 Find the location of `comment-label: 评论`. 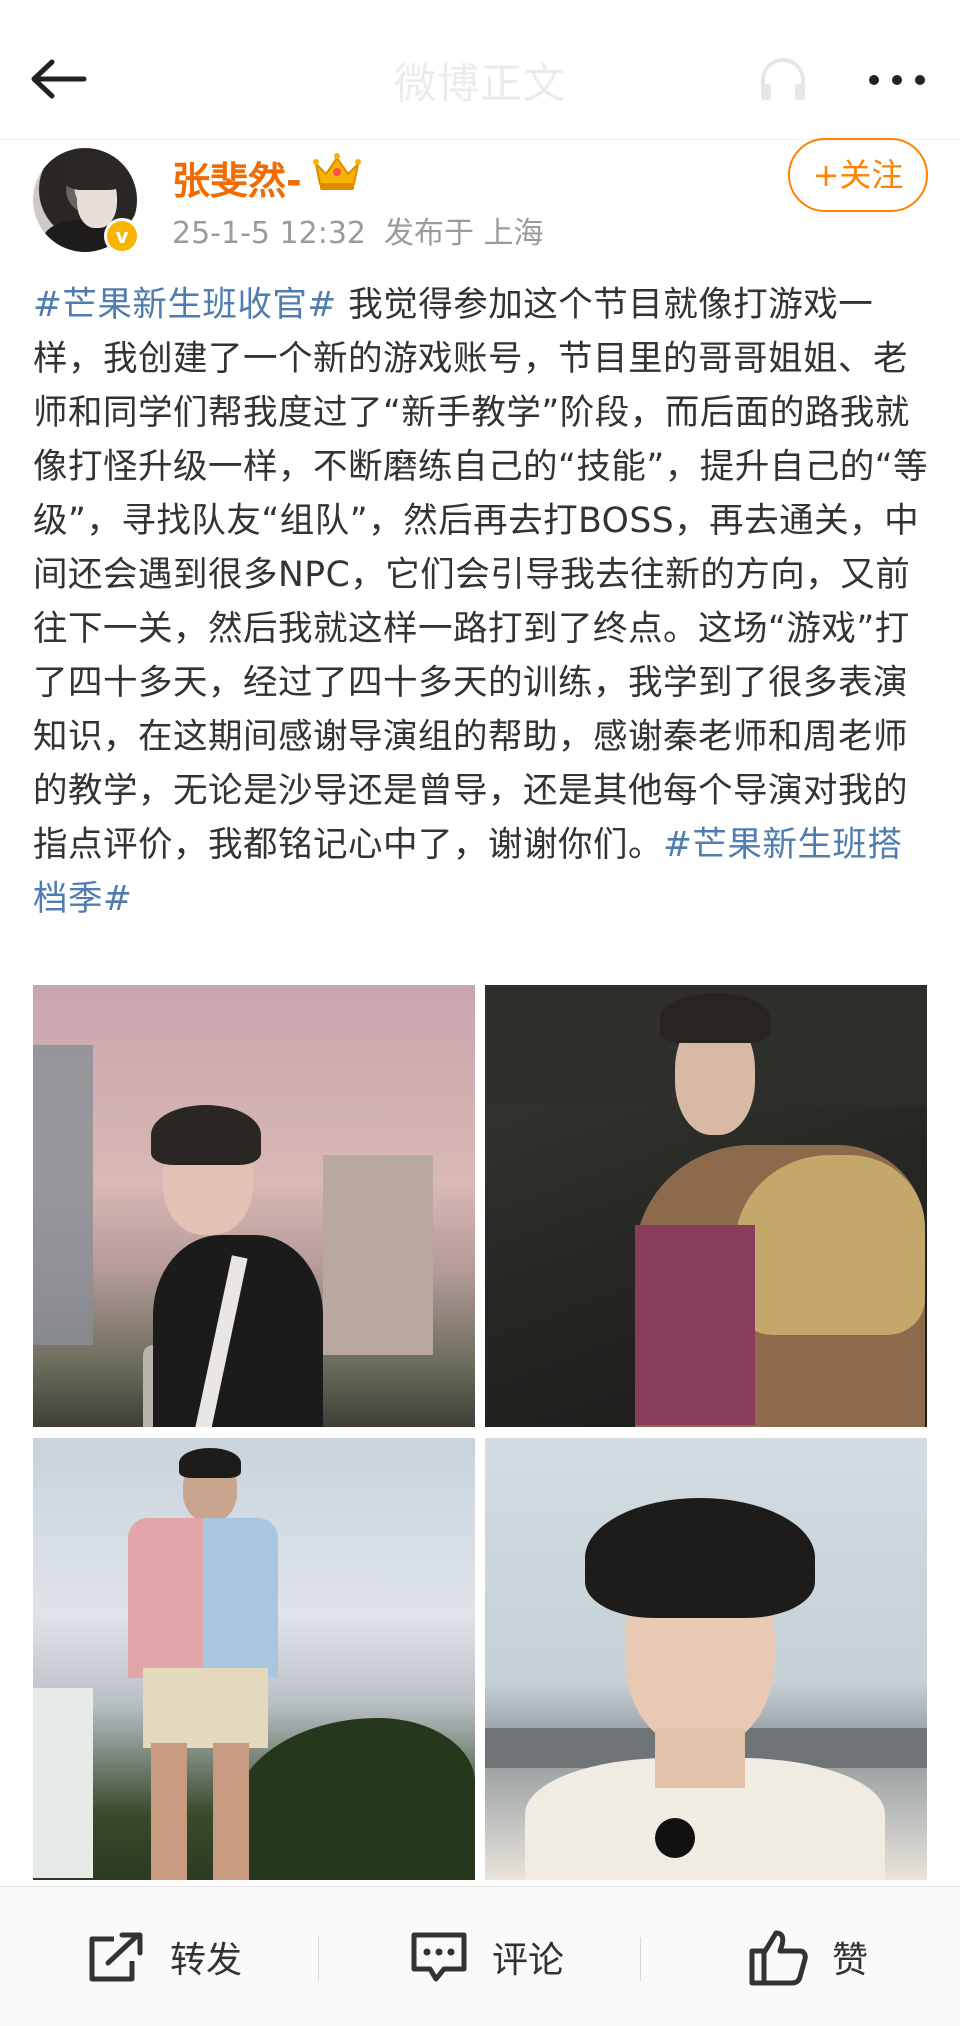

comment-label: 评论 is located at coordinates (528, 1960).